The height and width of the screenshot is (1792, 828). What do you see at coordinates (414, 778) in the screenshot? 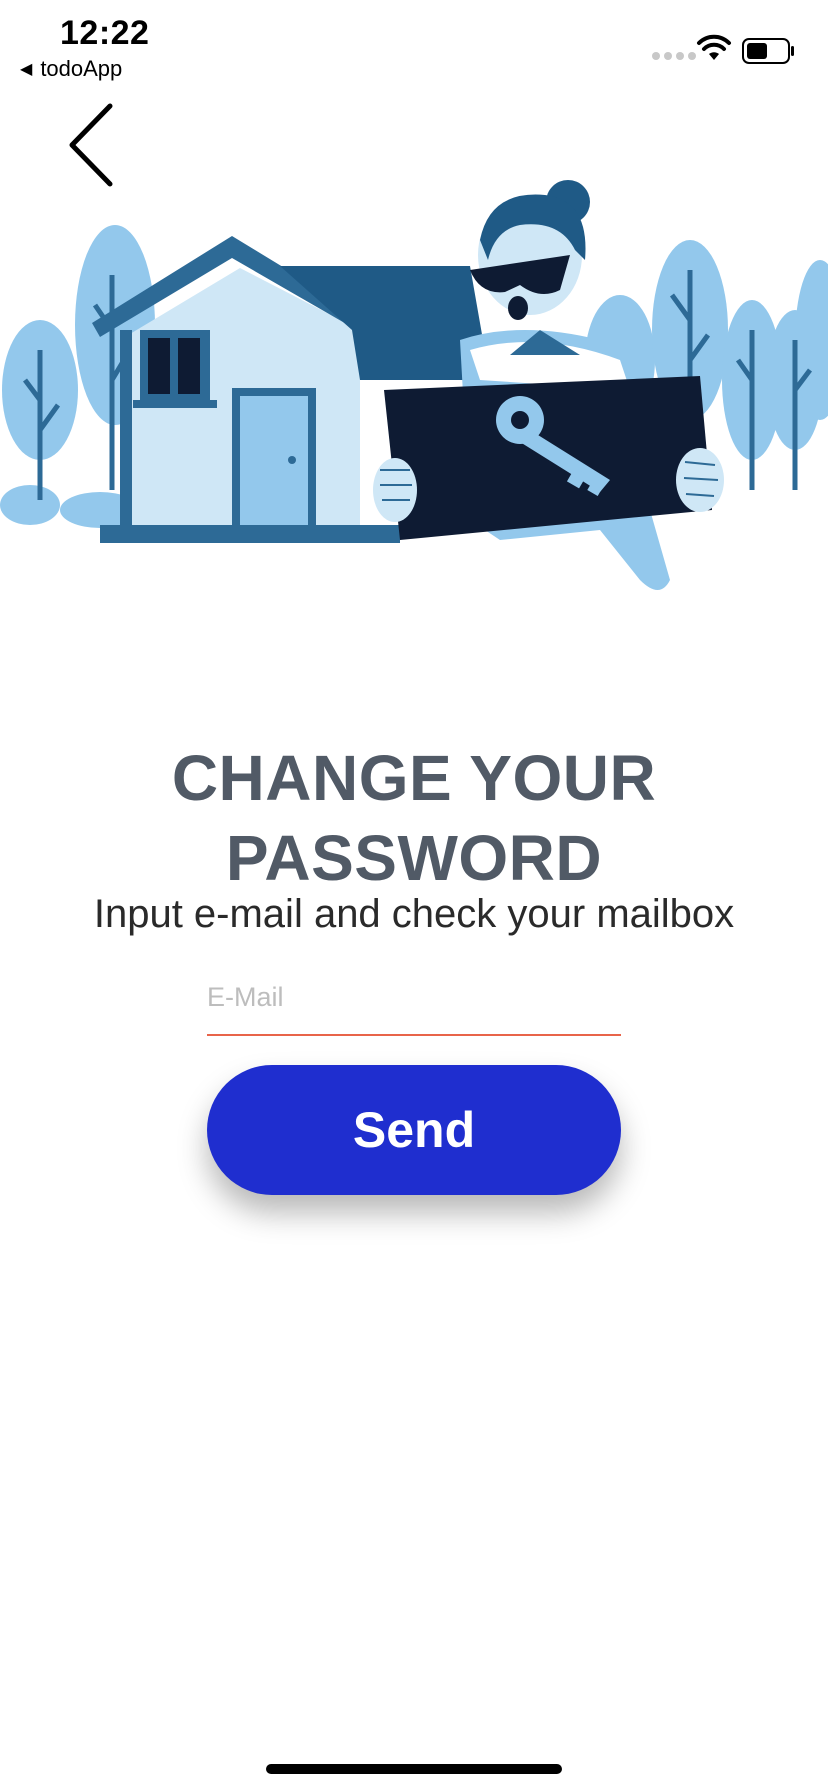
I see `title-line-1: CHANGE YOUR` at bounding box center [414, 778].